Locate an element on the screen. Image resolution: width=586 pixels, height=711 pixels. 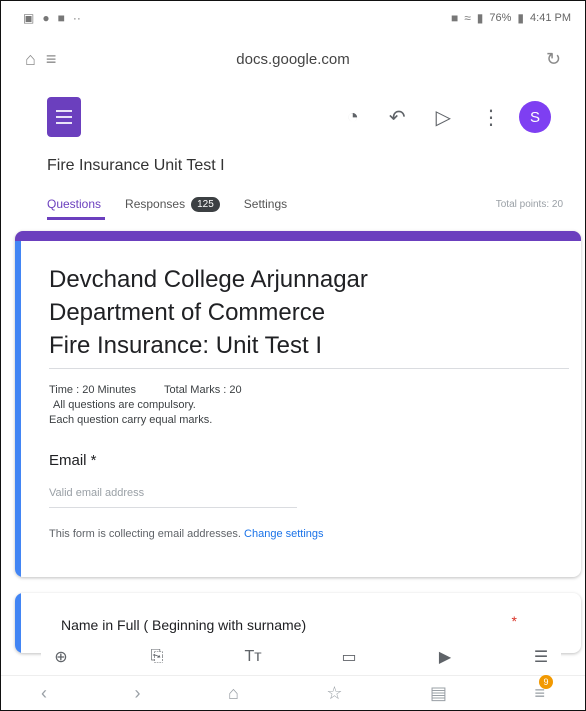
signal-icon: ▮ is located at coordinates (480, 18).